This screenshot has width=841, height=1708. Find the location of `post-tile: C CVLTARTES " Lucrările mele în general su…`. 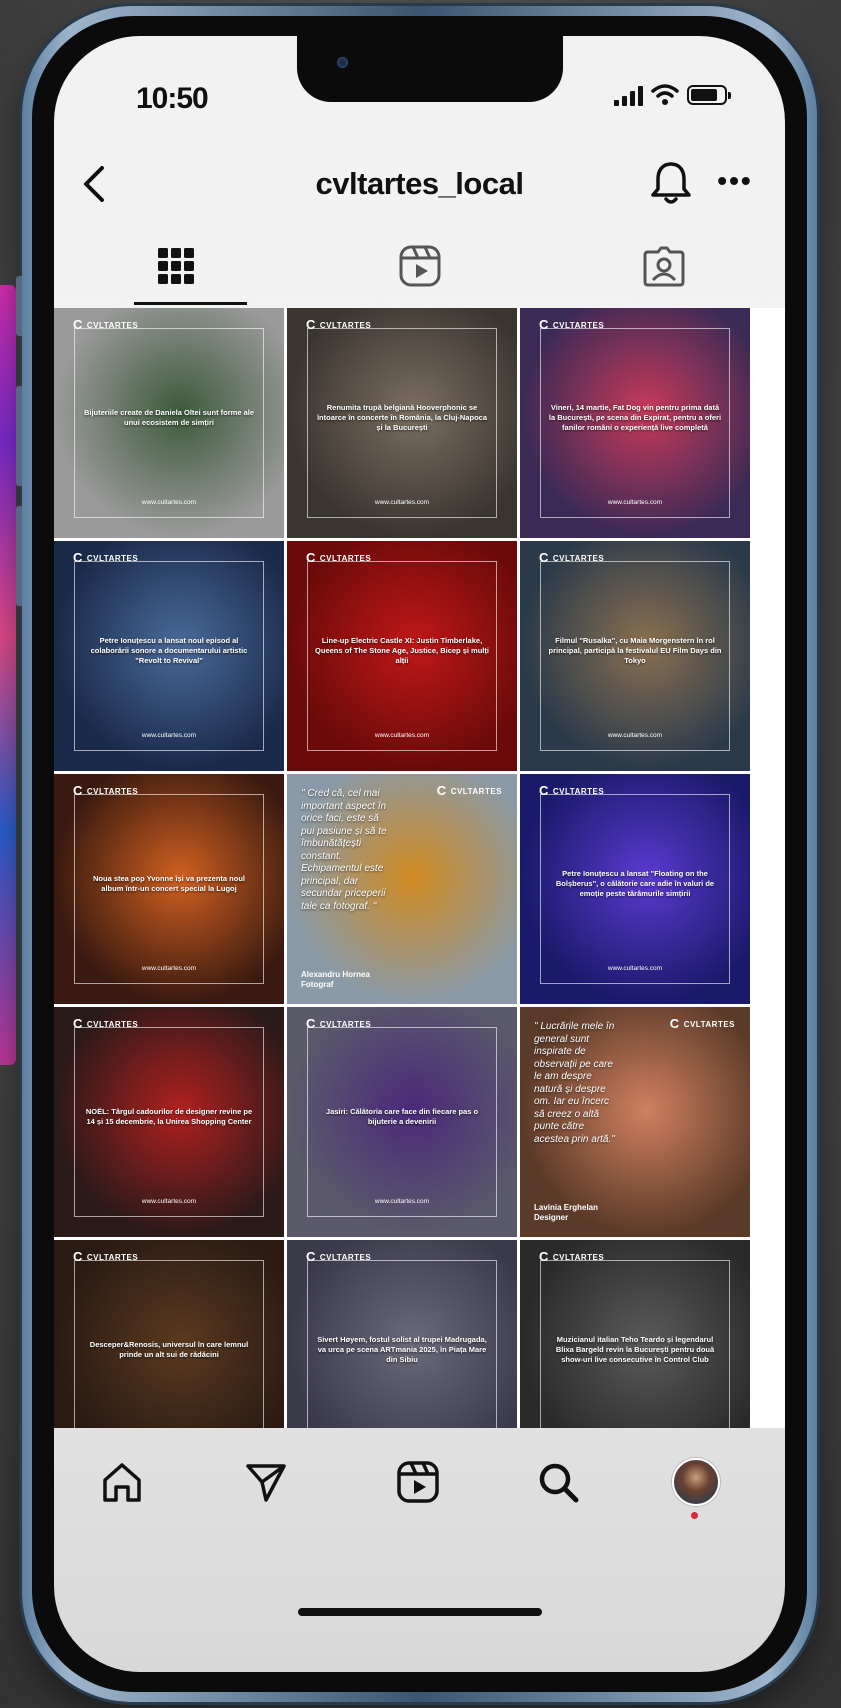

post-tile: C CVLTARTES " Lucrările mele în general su… is located at coordinates (635, 1122).